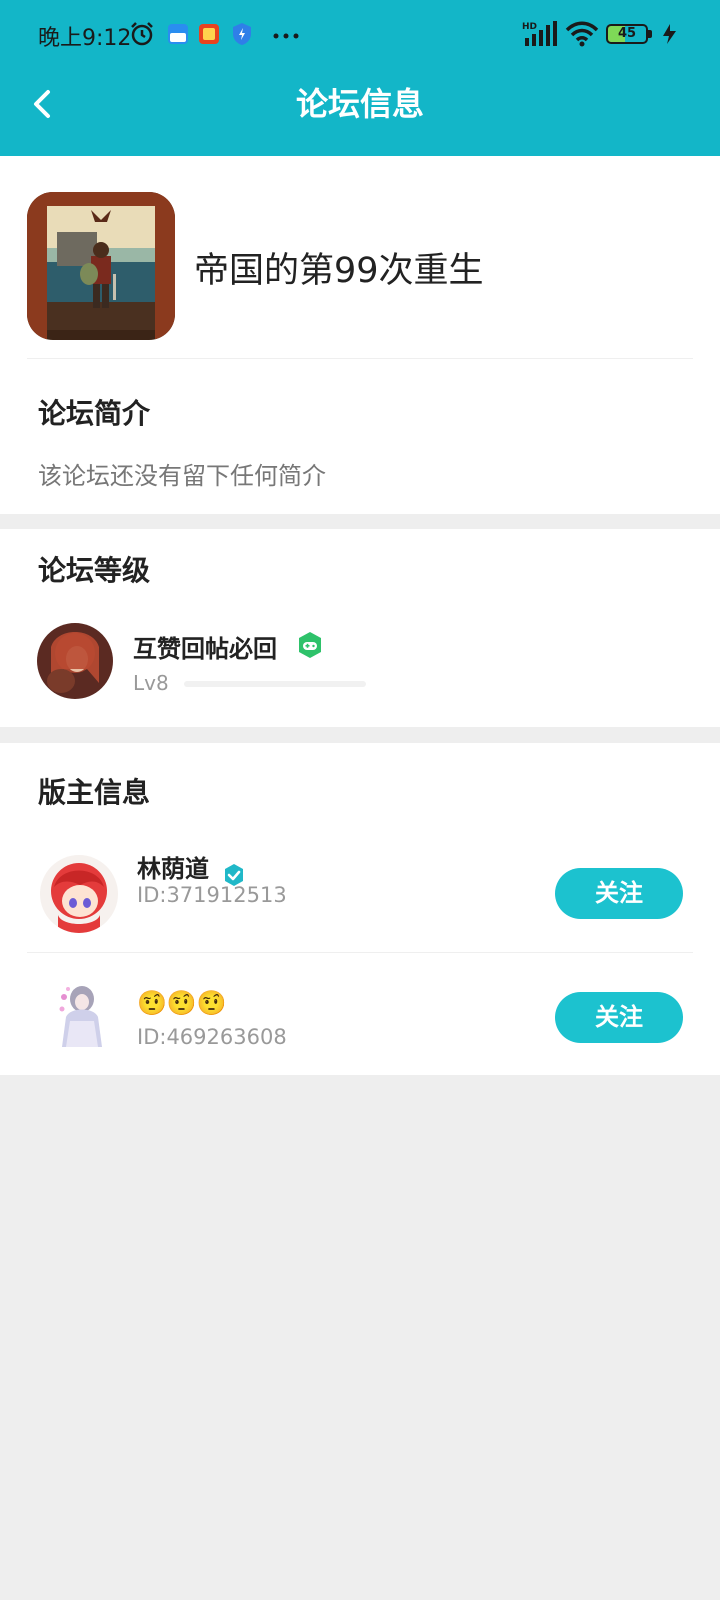 The height and width of the screenshot is (1600, 720). What do you see at coordinates (94, 792) in the screenshot?
I see `moderator-section-title: 版主信息` at bounding box center [94, 792].